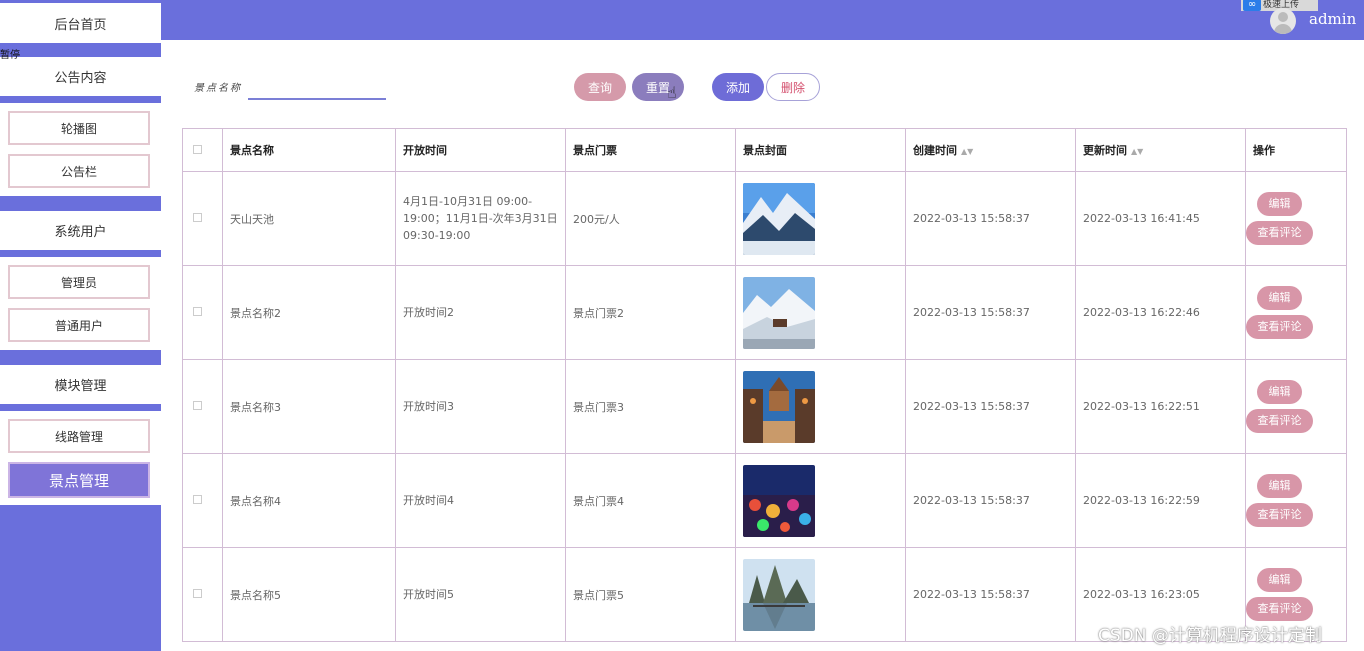 This screenshot has height=651, width=1364. Describe the element at coordinates (10, 55) in the screenshot. I see `floating-overlay-label: 暂停` at that location.